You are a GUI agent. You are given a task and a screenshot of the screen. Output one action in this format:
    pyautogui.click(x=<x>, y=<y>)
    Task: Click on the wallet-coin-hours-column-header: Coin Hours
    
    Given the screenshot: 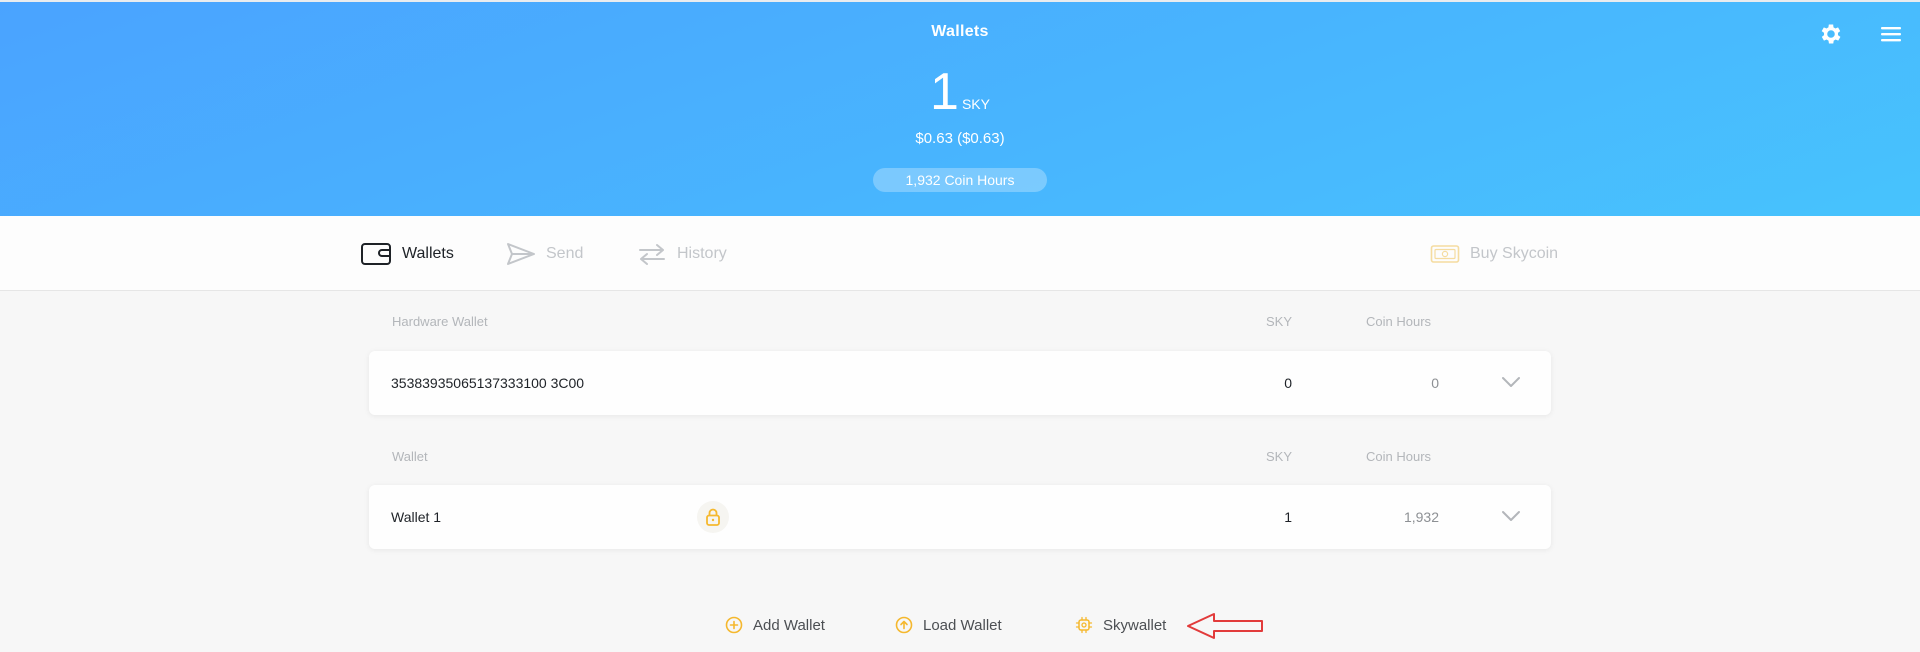 What is the action you would take?
    pyautogui.click(x=1399, y=456)
    